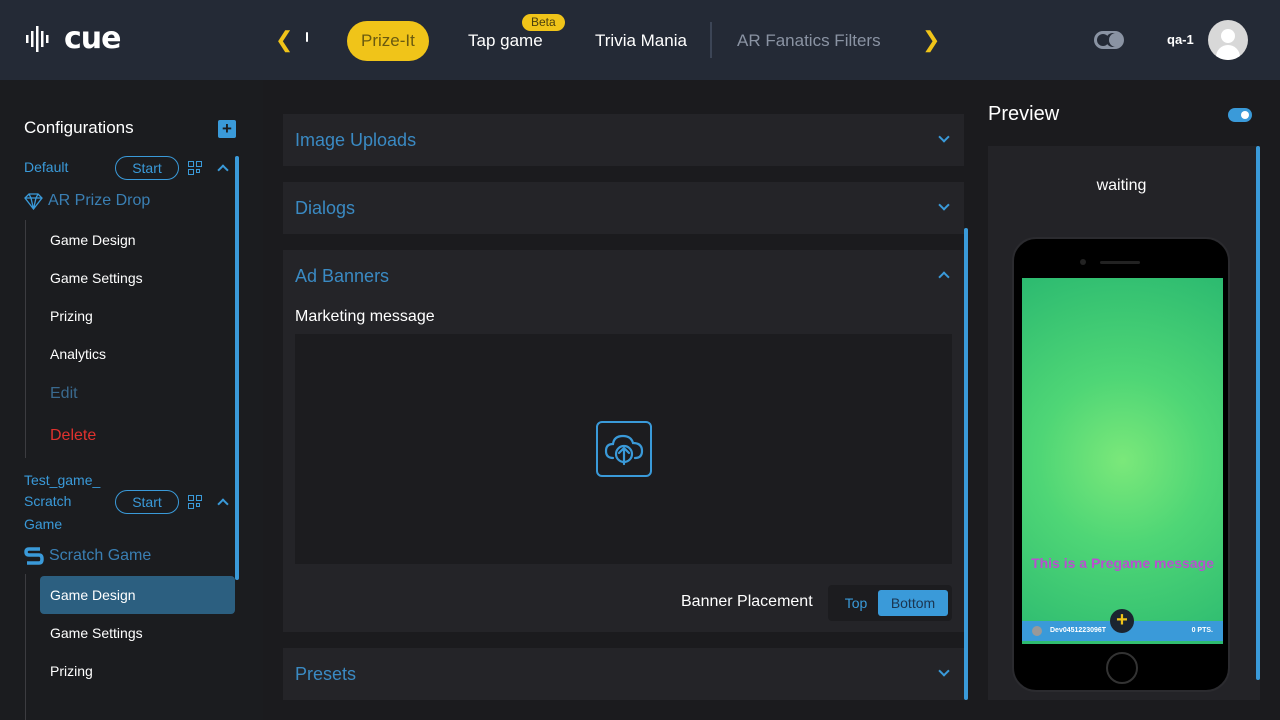 This screenshot has width=1280, height=720. Describe the element at coordinates (284, 40) in the screenshot. I see `nav-prev-arrow-icon: ❮` at that location.